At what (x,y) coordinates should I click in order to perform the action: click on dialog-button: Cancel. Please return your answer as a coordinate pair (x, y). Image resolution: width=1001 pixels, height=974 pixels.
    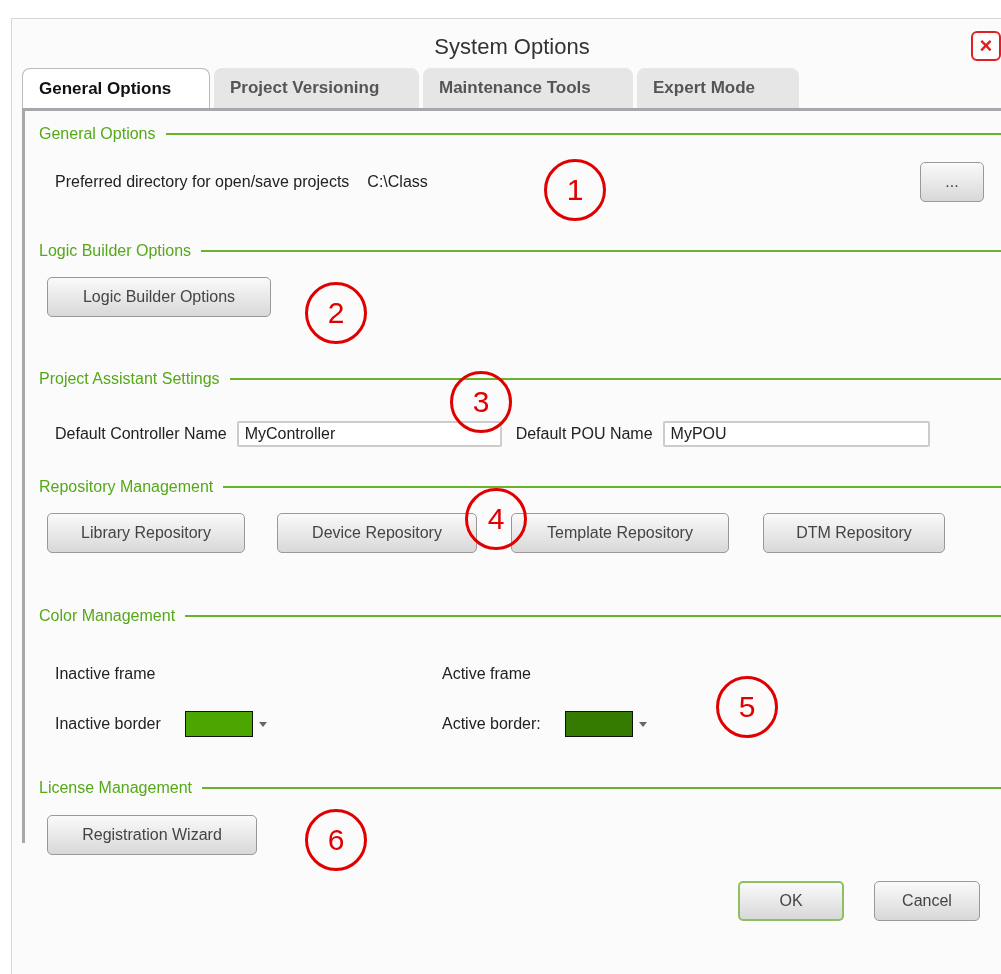
    Looking at the image, I should click on (927, 901).